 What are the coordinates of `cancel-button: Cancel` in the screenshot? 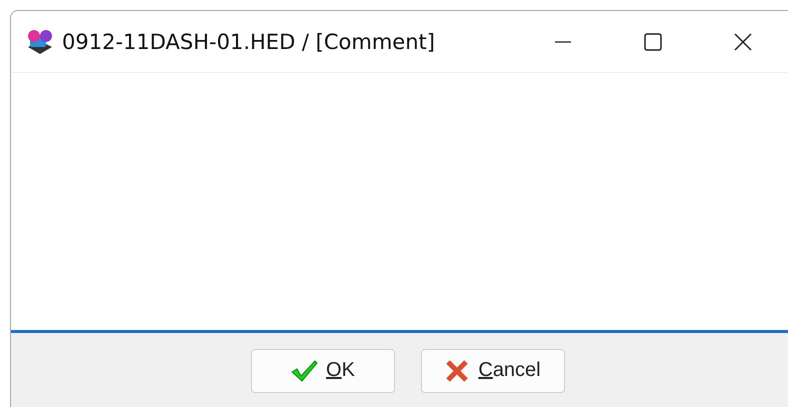 It's located at (492, 370).